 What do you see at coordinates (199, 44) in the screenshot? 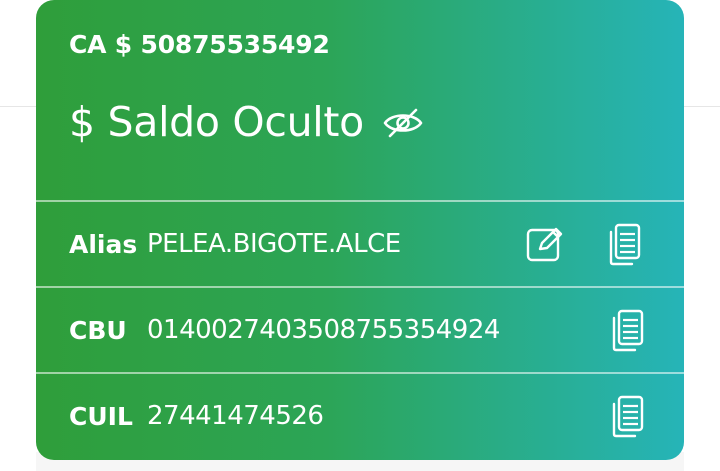
I see `account-number: CA $ 50875535492` at bounding box center [199, 44].